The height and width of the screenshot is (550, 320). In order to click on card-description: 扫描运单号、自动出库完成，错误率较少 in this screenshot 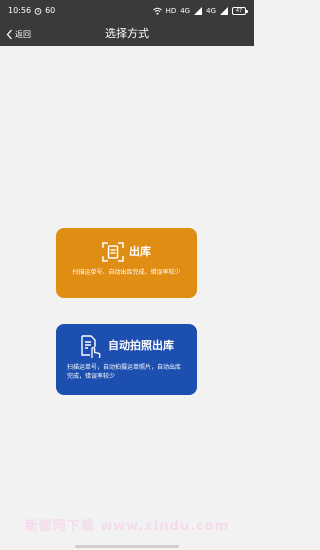, I will do `click(126, 272)`.